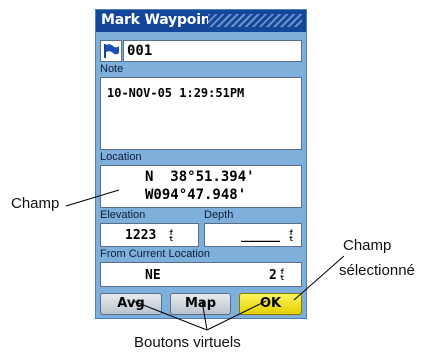 The image size is (431, 355). Describe the element at coordinates (170, 315) in the screenshot. I see `buttons-callout-line-avg` at that location.